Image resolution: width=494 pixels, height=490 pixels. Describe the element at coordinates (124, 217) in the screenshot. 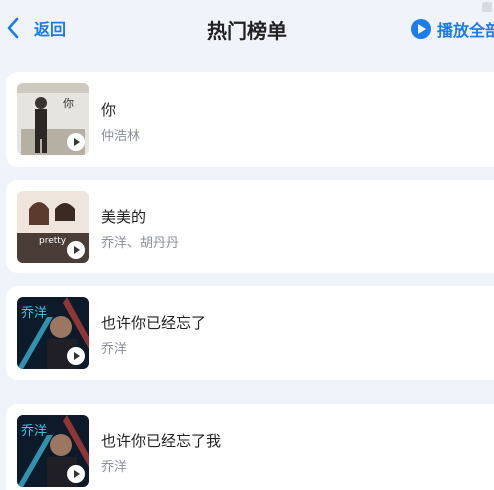

I see `song-title: 美美的` at that location.